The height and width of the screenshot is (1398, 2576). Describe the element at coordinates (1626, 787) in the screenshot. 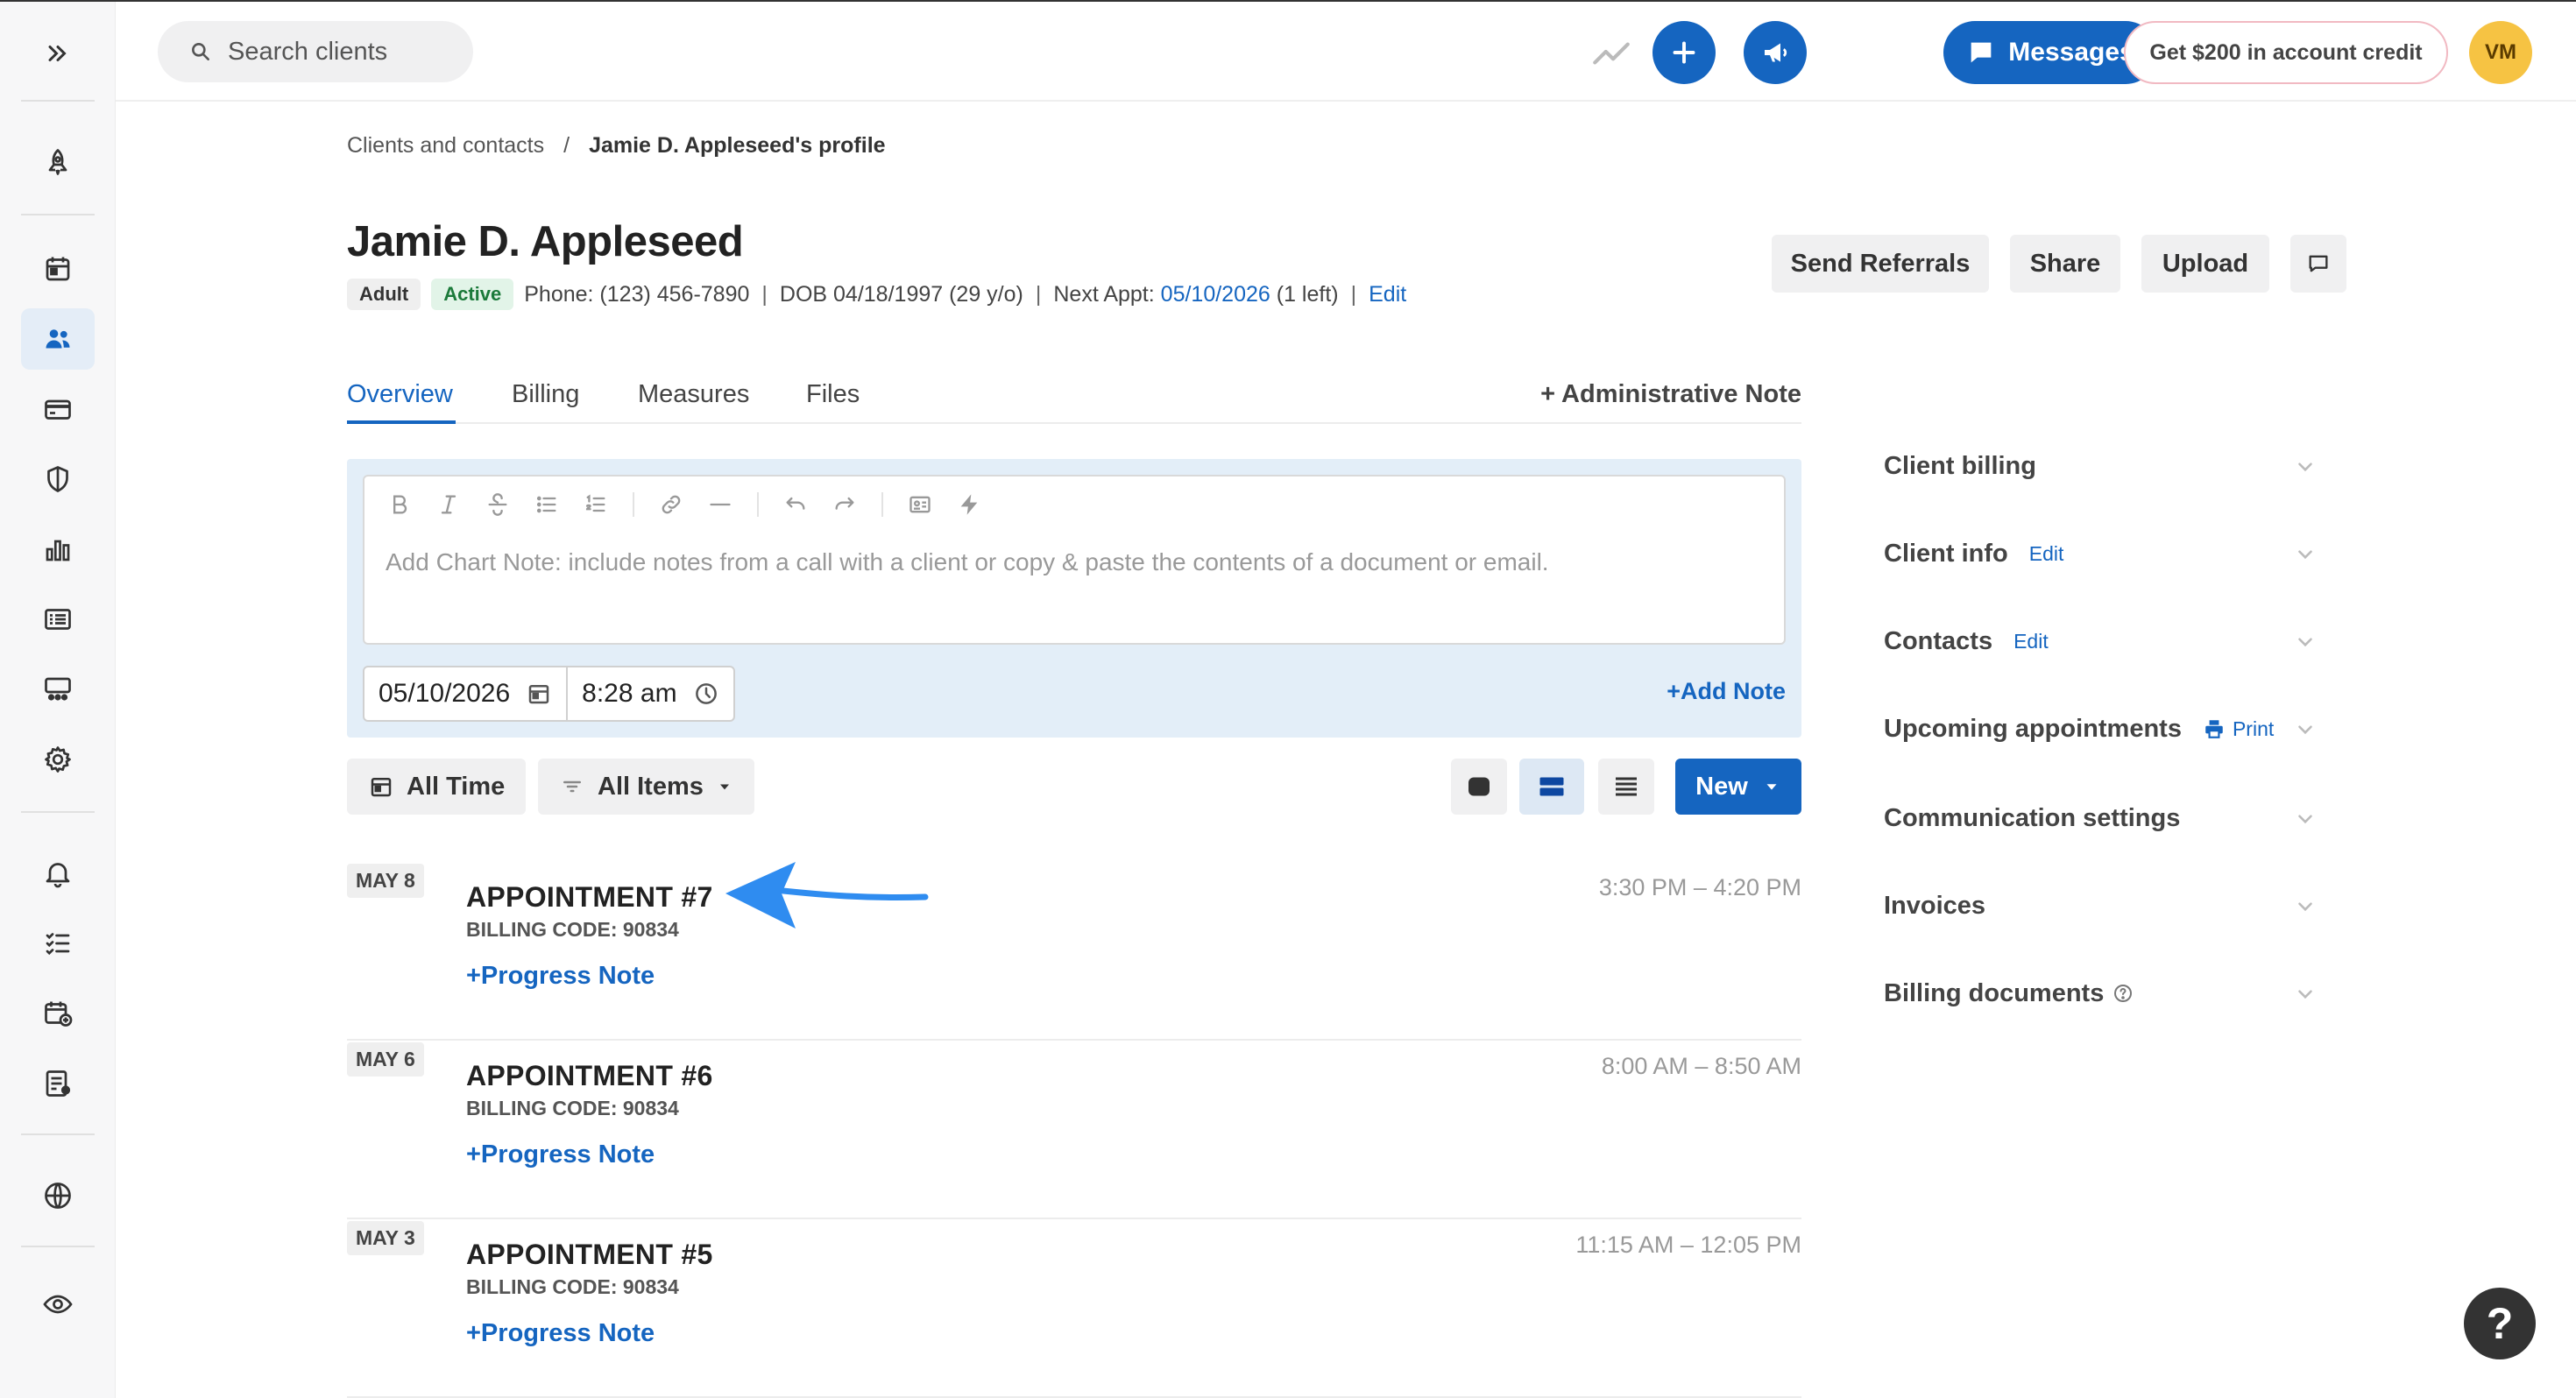

I see `list-view-button` at that location.